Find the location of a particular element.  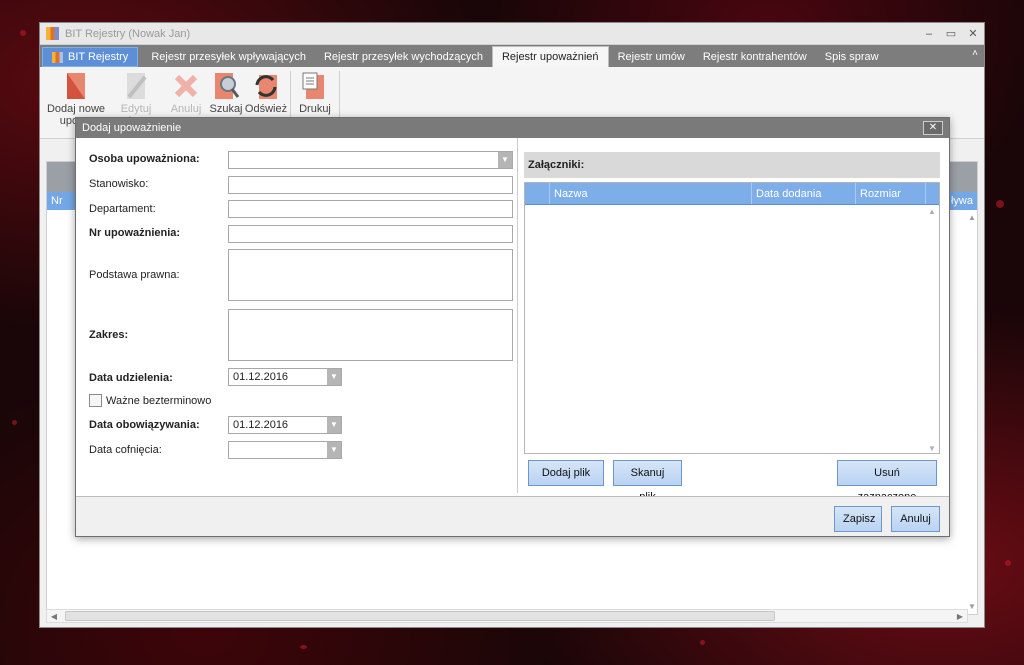

remove-selected-button: Usuń zaznaczone is located at coordinates (887, 481).